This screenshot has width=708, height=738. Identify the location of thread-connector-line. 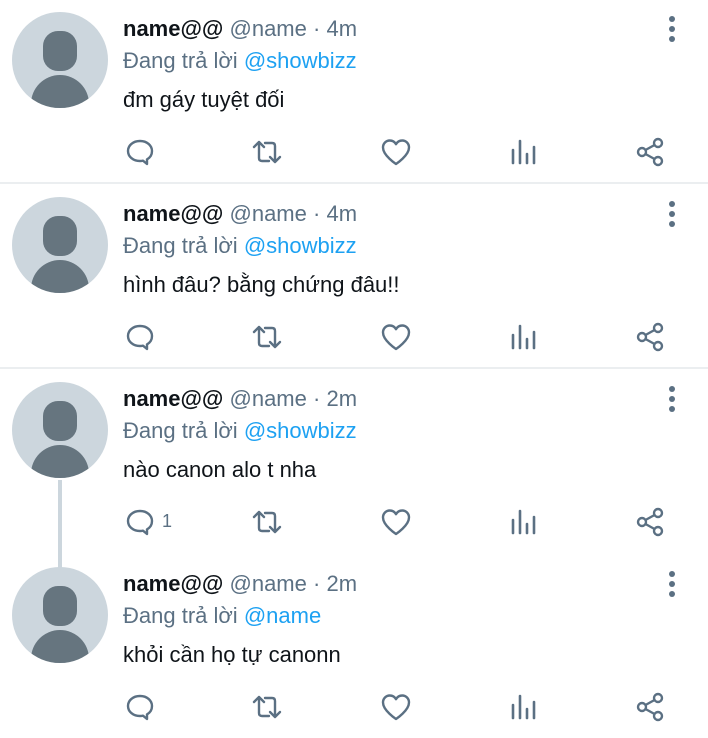
(60, 524).